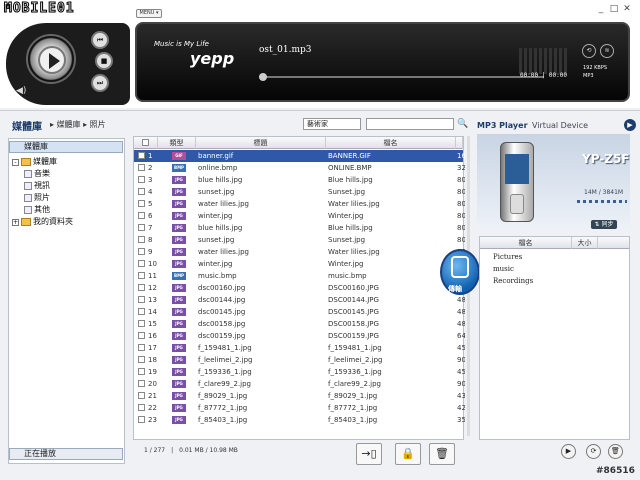 This screenshot has width=640, height=480. I want to click on select-all-checkbox, so click(145, 142).